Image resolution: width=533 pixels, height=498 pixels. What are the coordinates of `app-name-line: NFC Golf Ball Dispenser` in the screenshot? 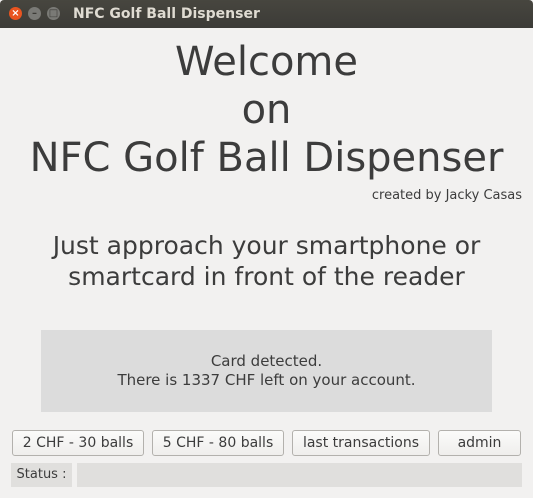 It's located at (266, 158).